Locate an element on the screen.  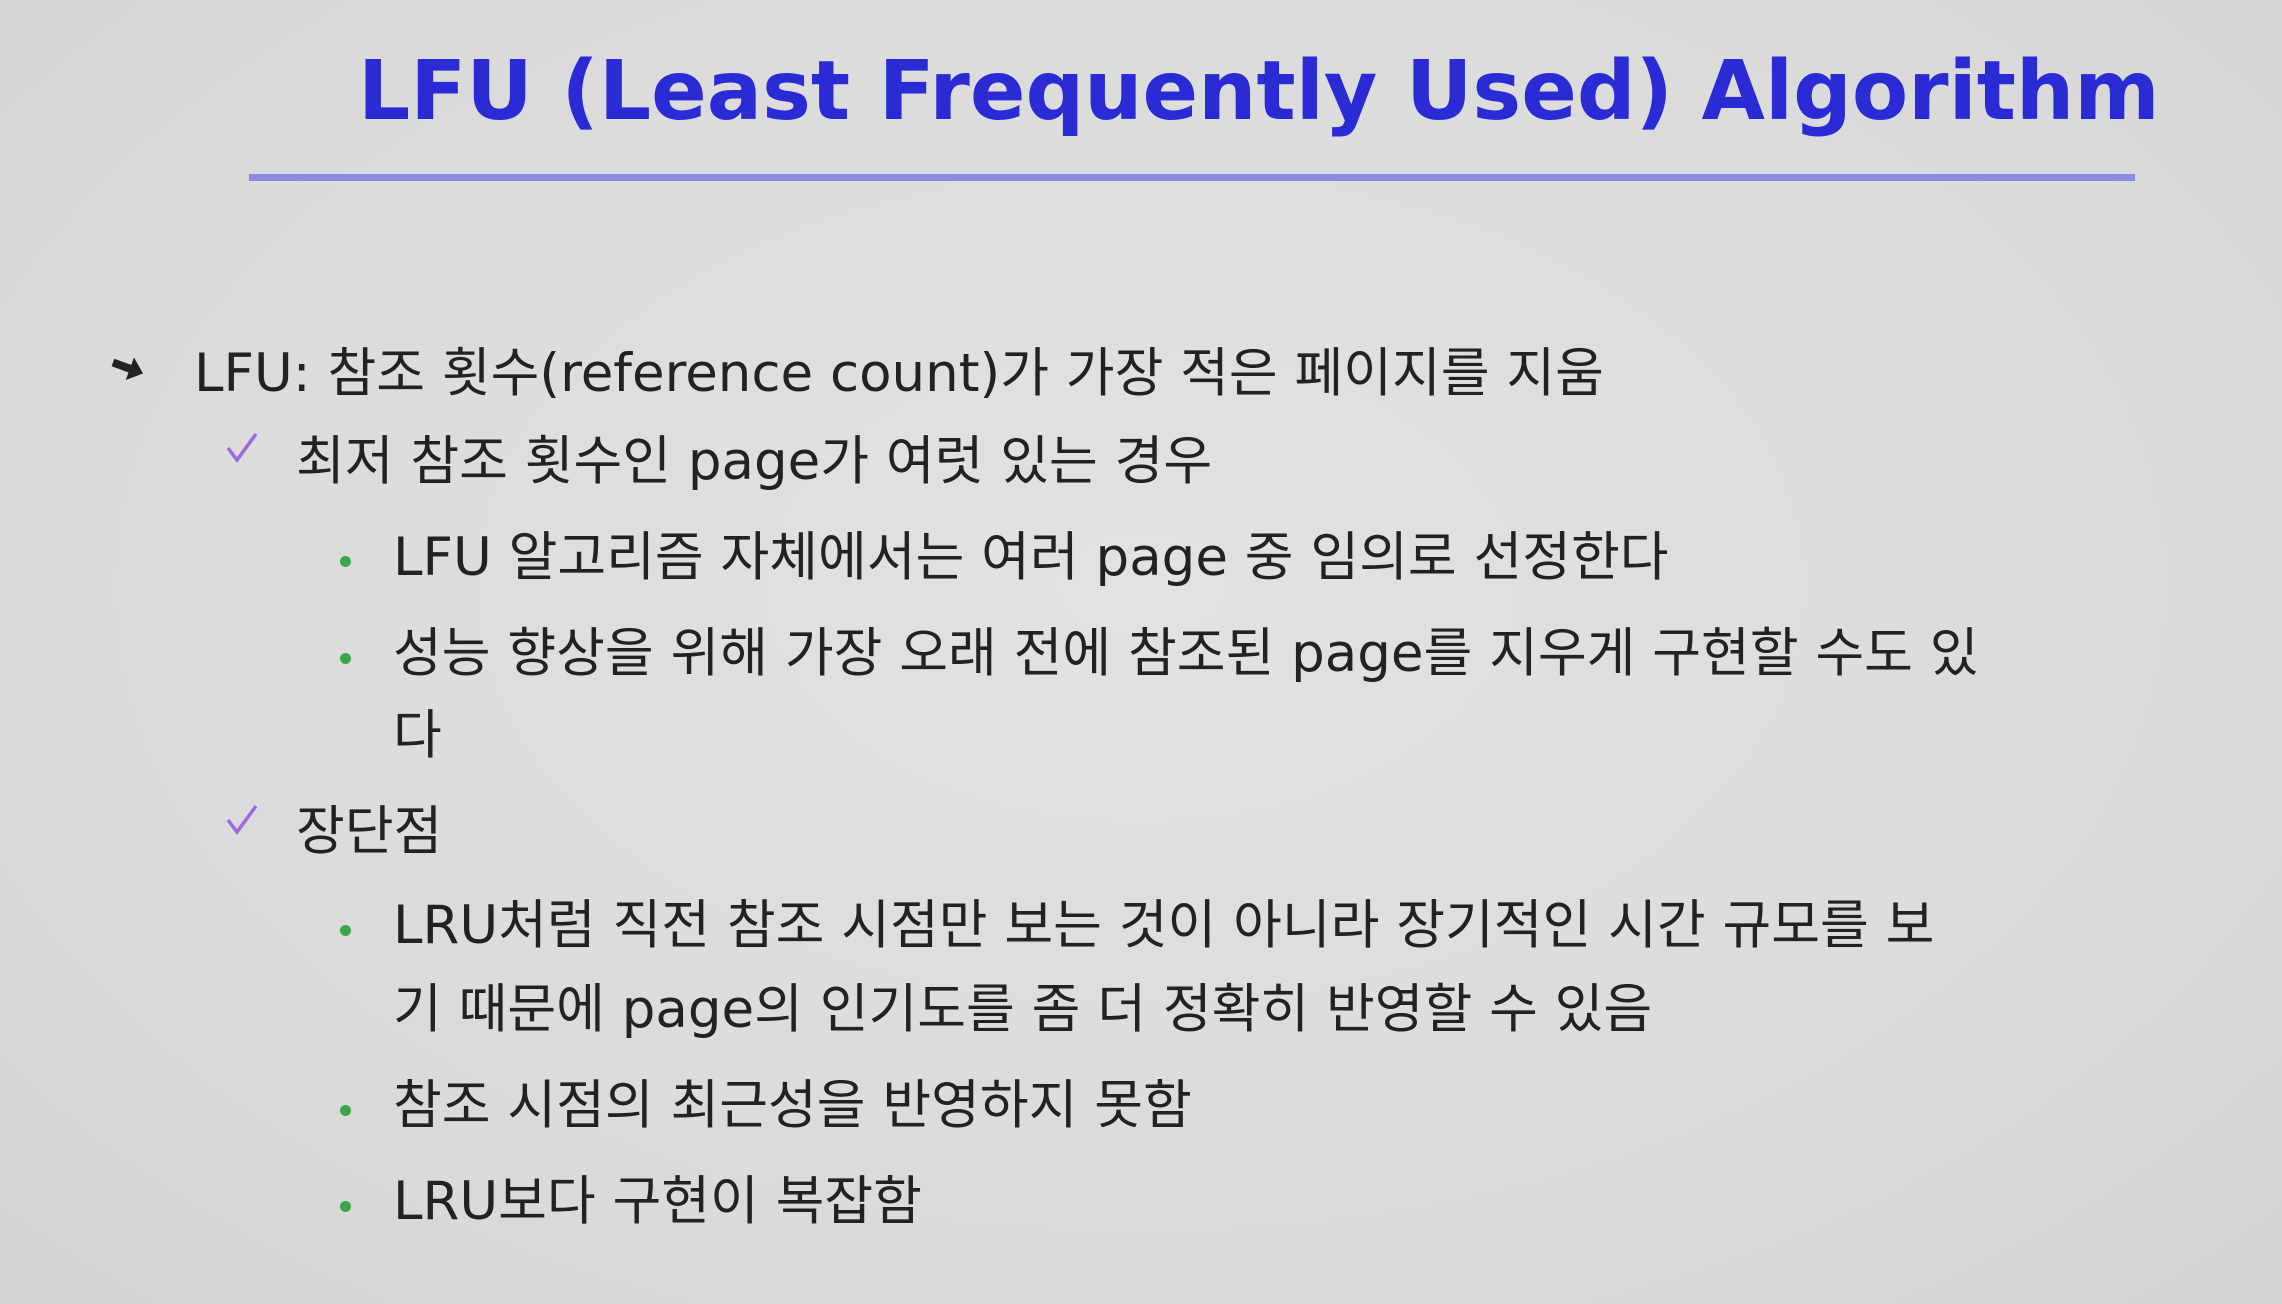
title-underline is located at coordinates (1192, 177).